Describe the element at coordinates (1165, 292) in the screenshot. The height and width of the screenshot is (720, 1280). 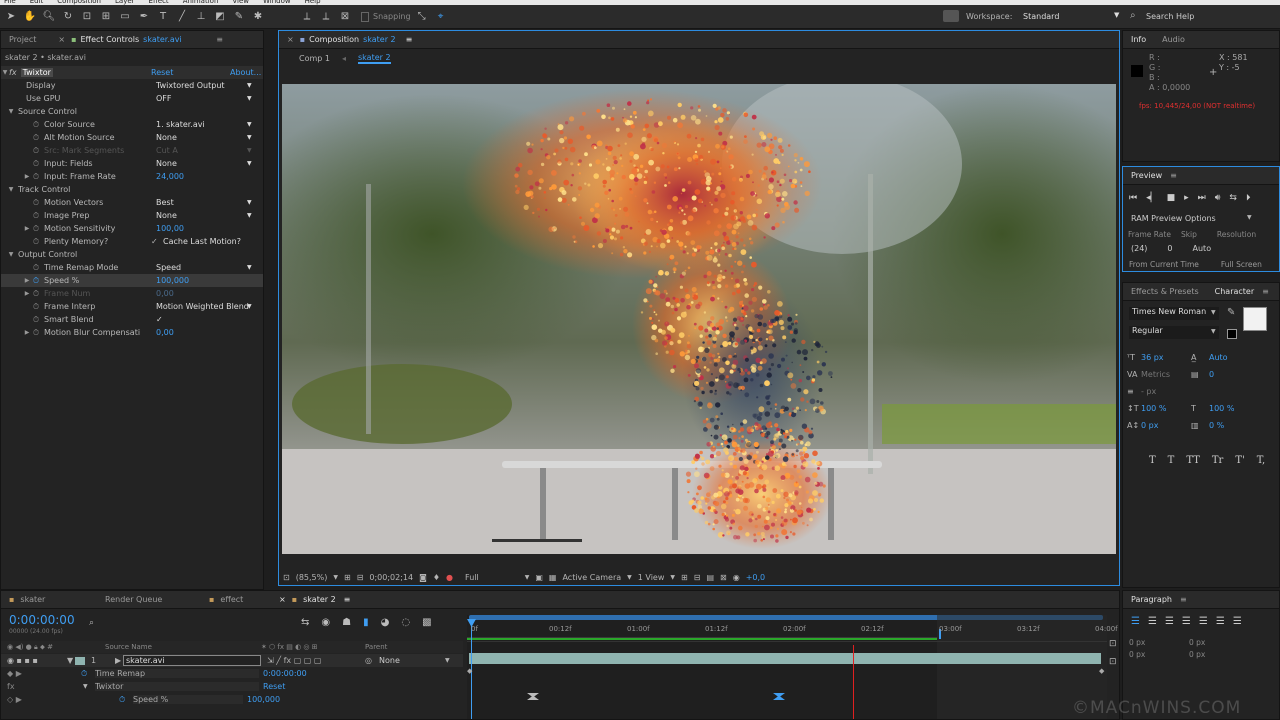
I see `tab-effects-presets: Effects & Presets` at that location.